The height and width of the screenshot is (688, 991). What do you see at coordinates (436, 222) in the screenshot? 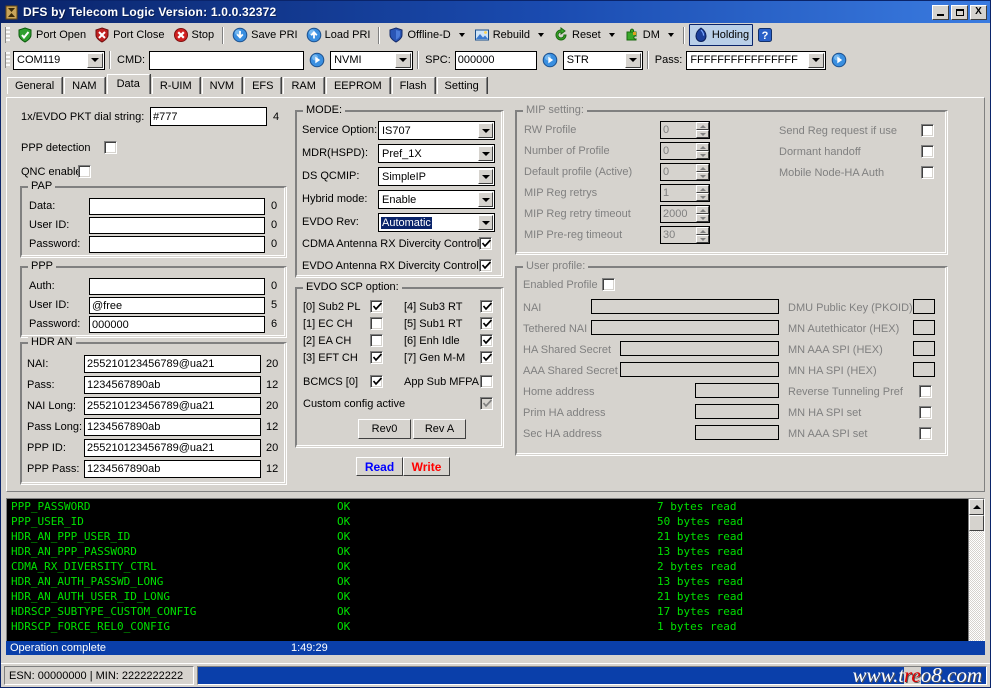
I see `evdo-rev-select: Automatic` at bounding box center [436, 222].